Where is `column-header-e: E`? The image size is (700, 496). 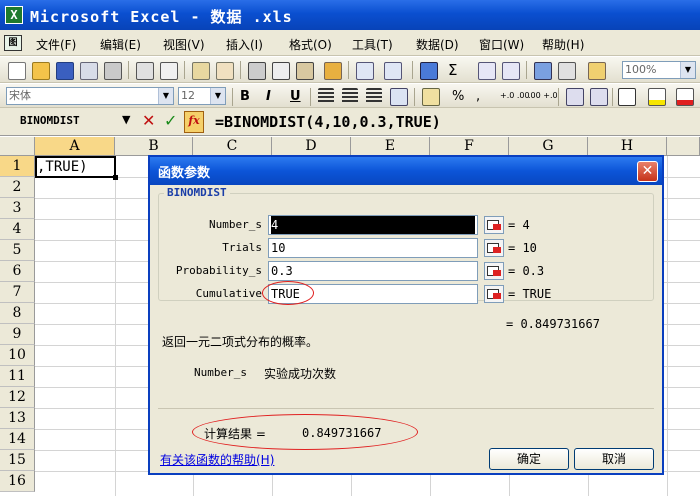 column-header-e: E is located at coordinates (390, 146).